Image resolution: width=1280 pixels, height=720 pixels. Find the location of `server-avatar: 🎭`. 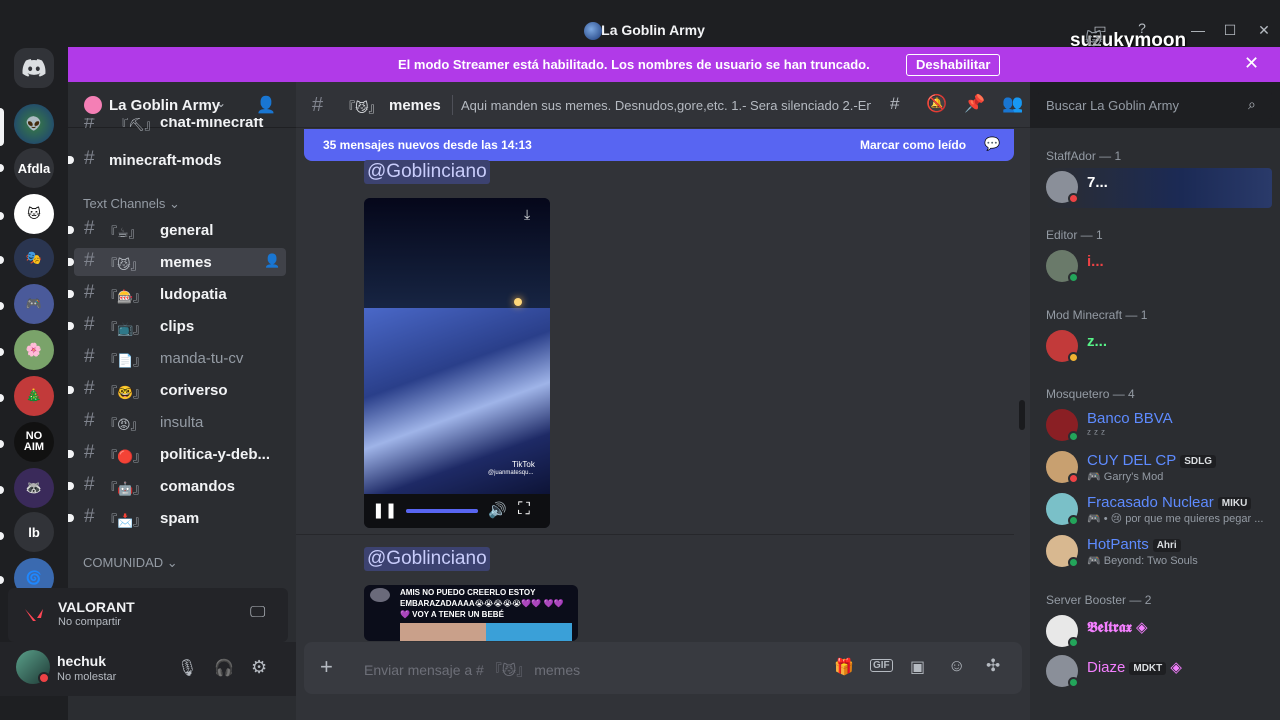

server-avatar: 🎭 is located at coordinates (34, 258).